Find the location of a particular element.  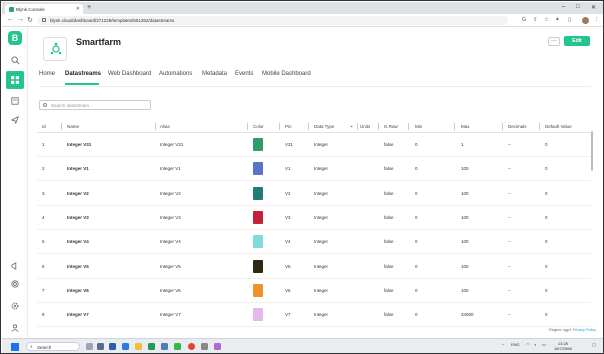

filter-icon: ⏷ is located at coordinates (351, 126).